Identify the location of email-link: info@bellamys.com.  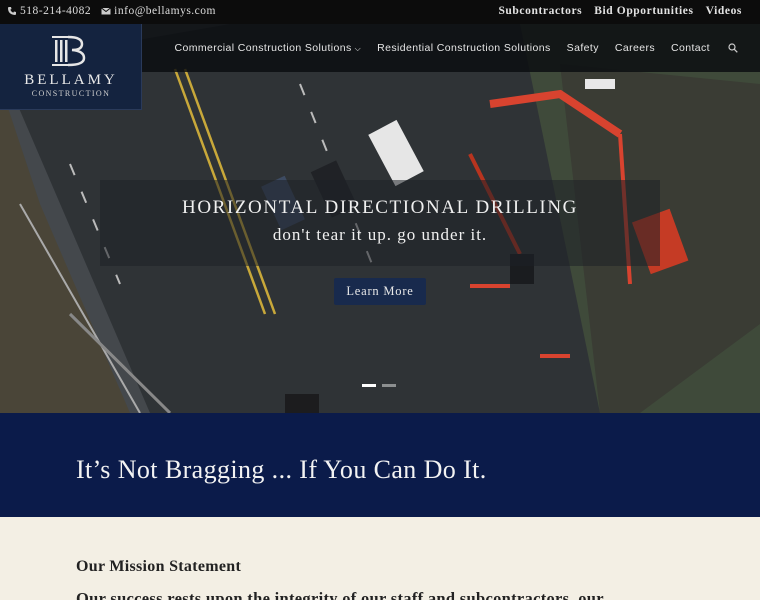
(158, 11).